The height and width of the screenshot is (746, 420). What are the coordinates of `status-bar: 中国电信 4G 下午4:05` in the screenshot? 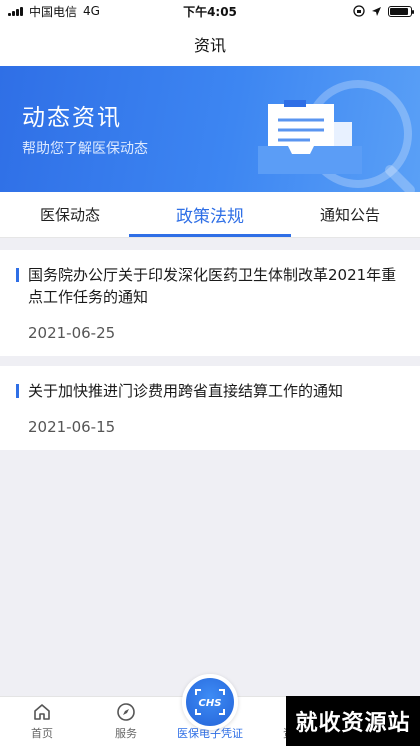 It's located at (210, 11).